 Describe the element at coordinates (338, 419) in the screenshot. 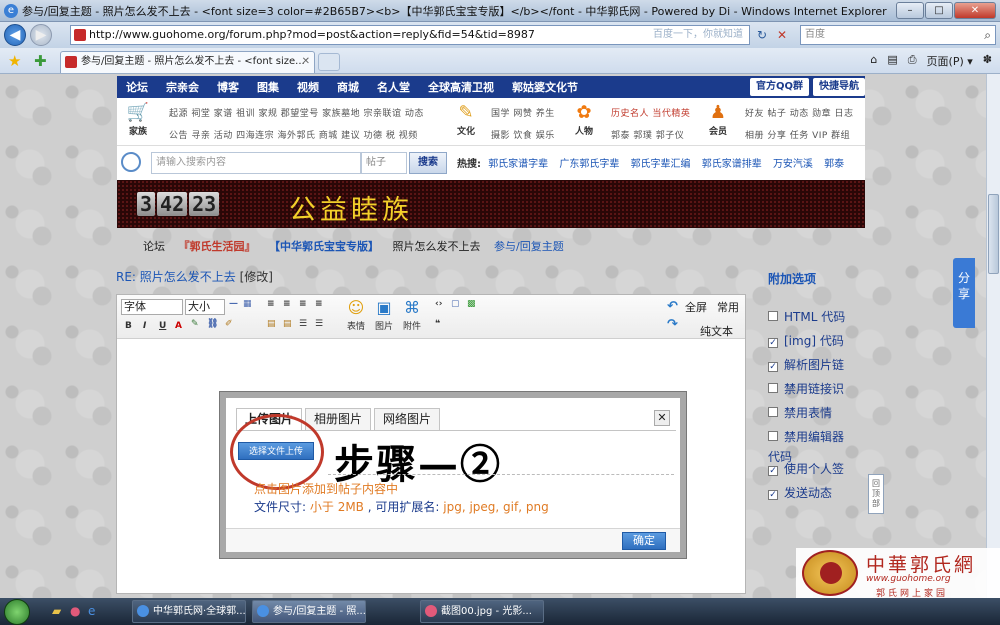

I see `tab-album-image: 相册图片` at that location.